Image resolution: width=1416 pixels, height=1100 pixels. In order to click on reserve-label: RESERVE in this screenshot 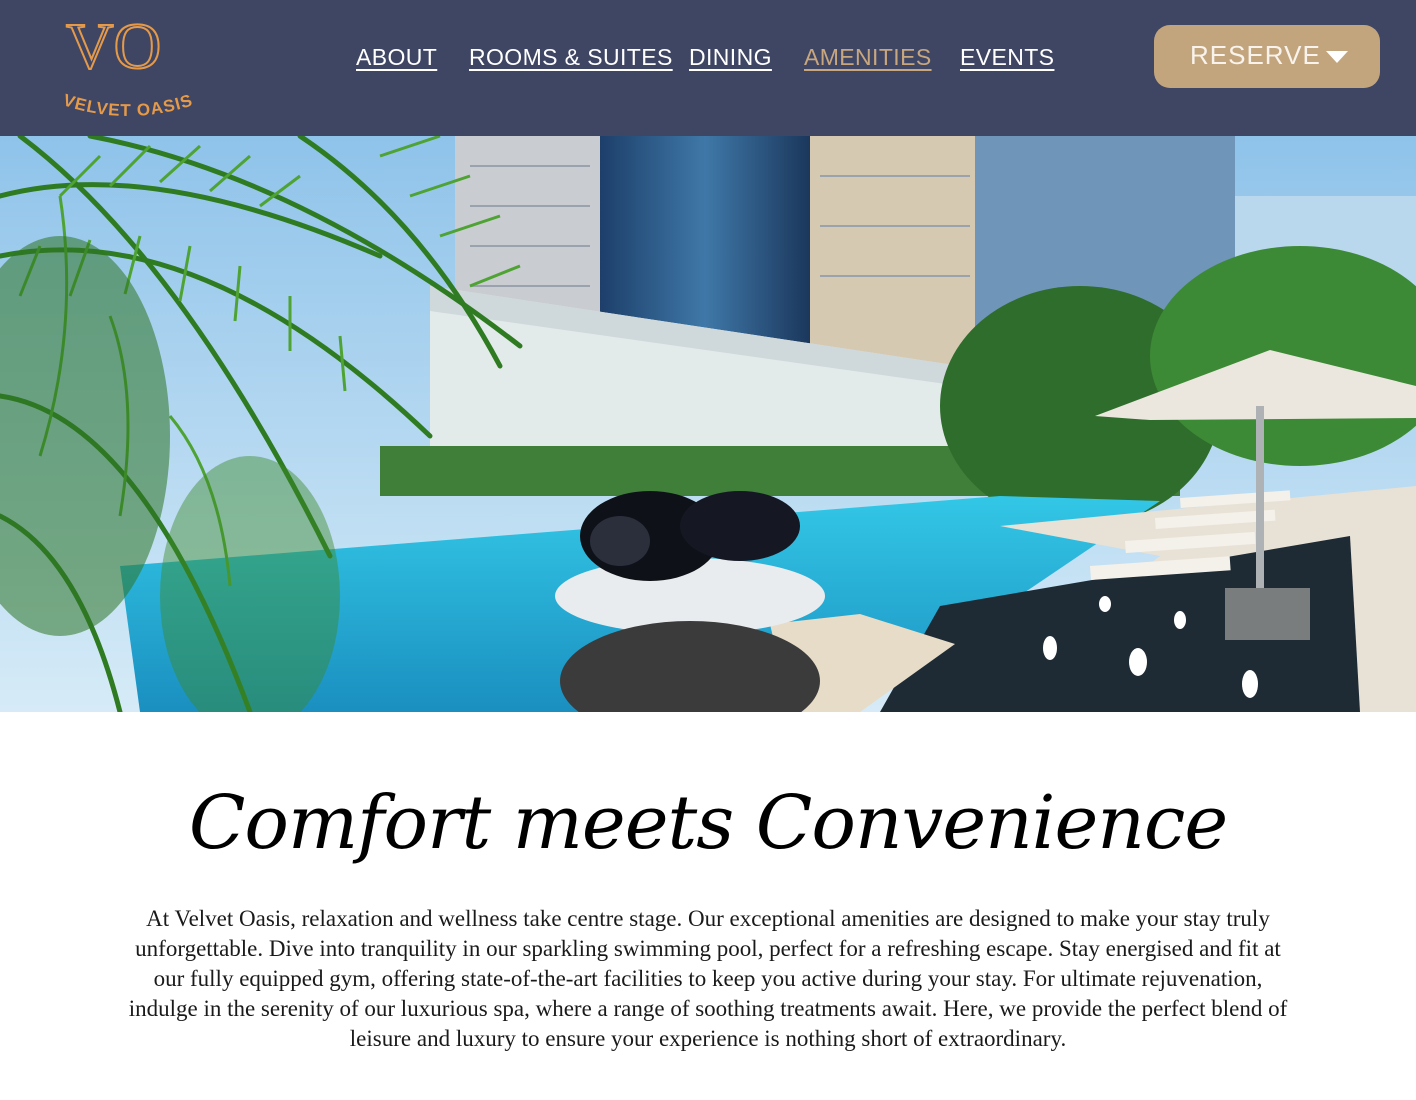, I will do `click(1255, 55)`.